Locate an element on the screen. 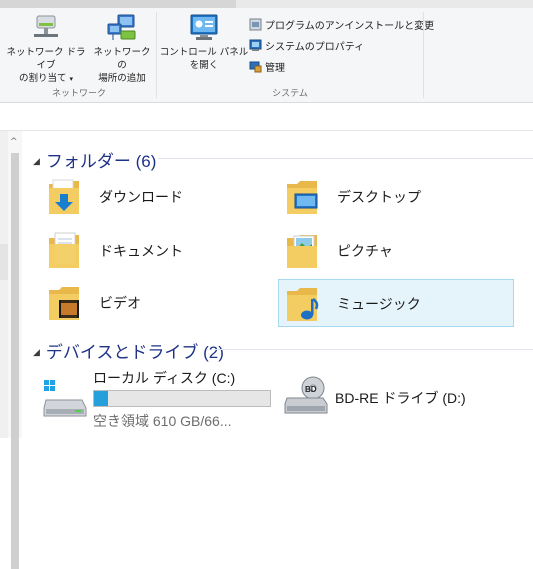 The width and height of the screenshot is (533, 569). svg-text: BD is located at coordinates (311, 389).